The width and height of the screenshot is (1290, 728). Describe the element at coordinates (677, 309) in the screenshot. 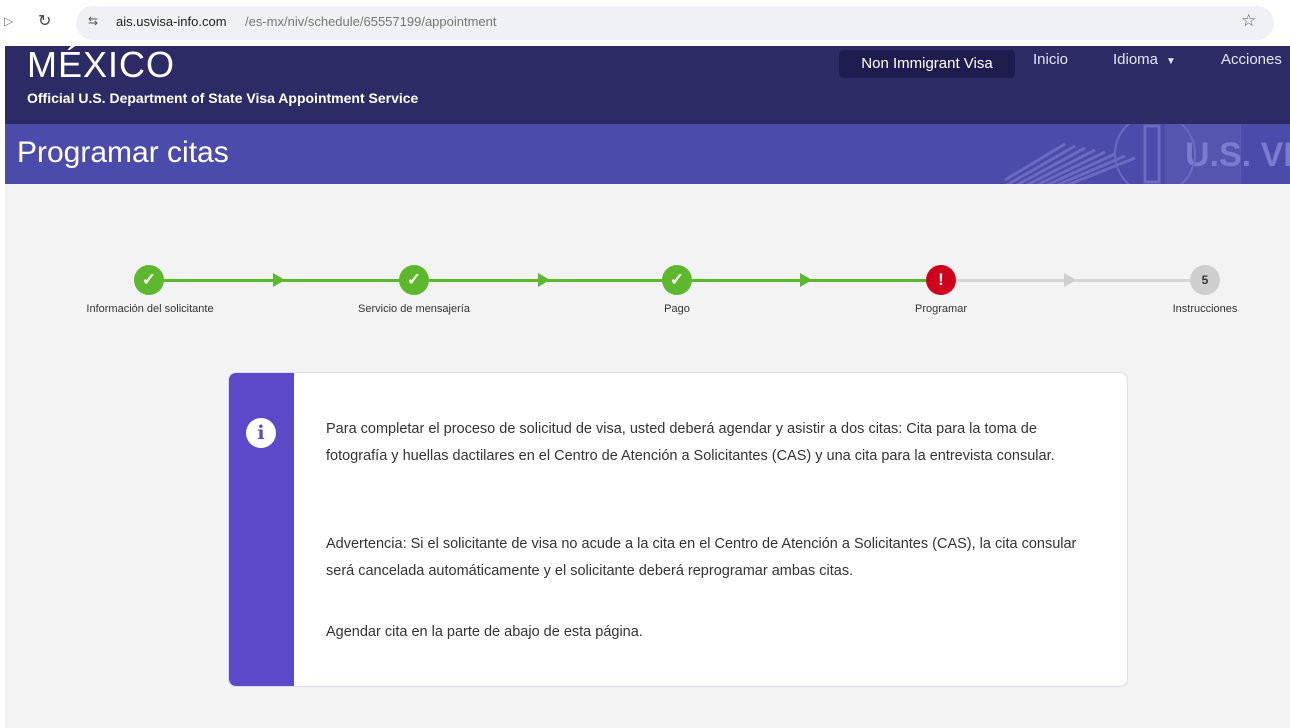

I see `step-label-pago: Pago` at that location.